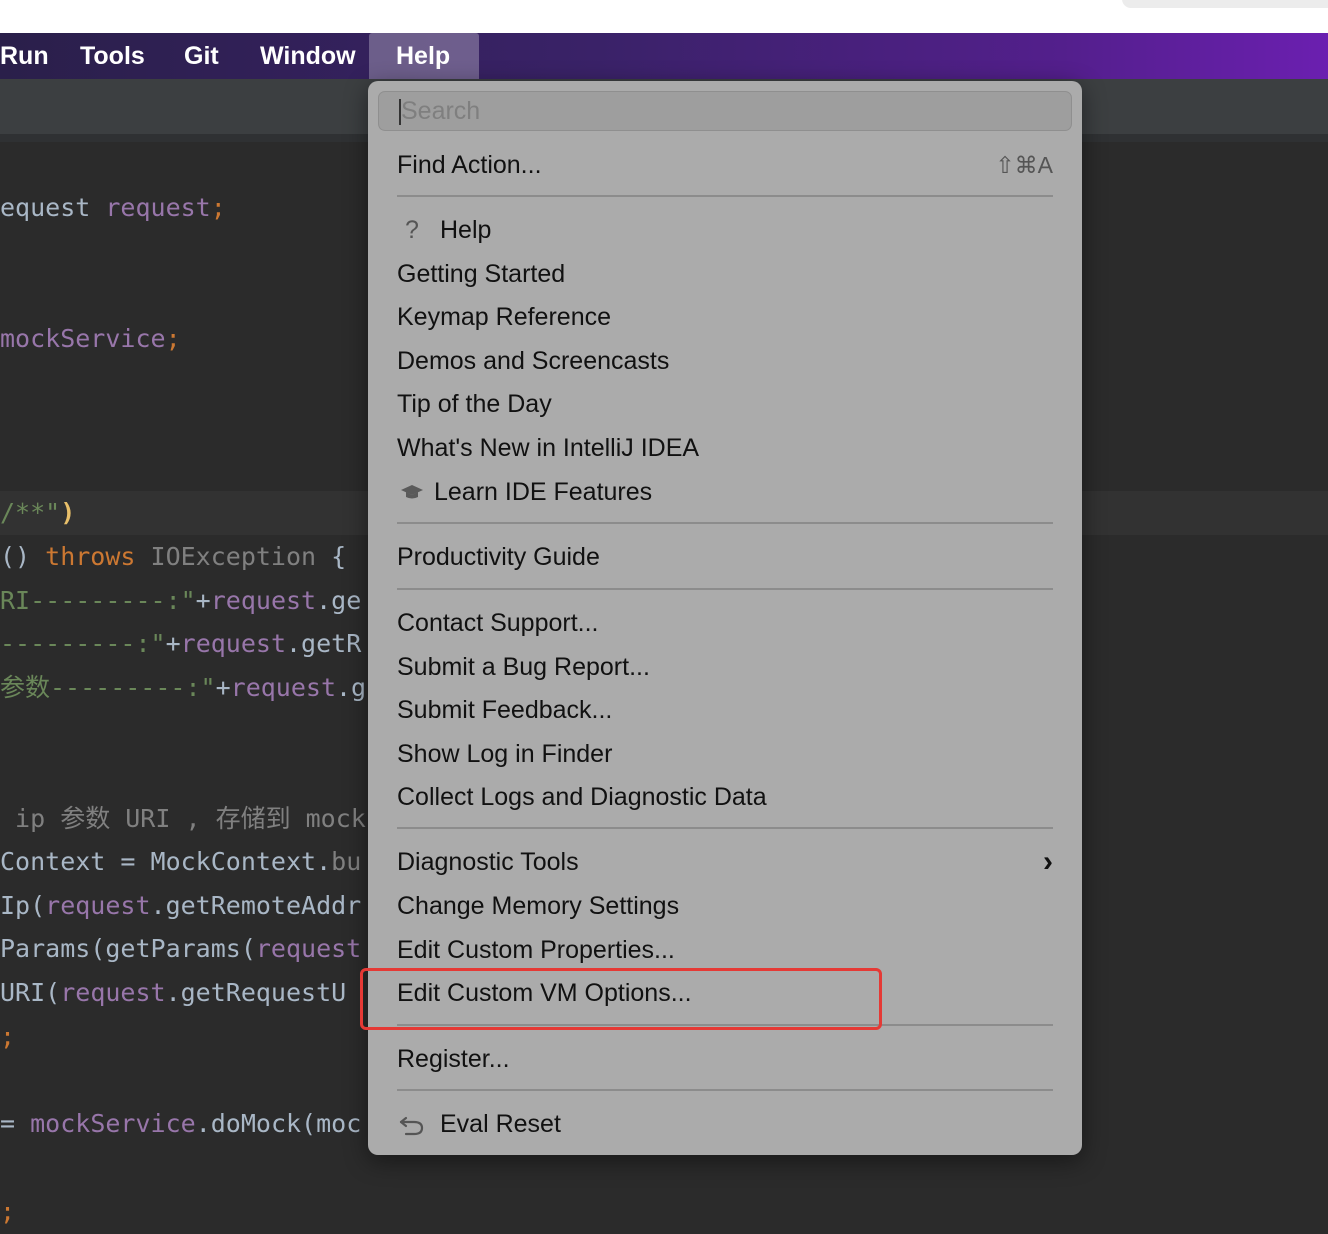 The width and height of the screenshot is (1328, 1234). I want to click on menu-item-eval-reset: Eval Reset, so click(727, 1124).